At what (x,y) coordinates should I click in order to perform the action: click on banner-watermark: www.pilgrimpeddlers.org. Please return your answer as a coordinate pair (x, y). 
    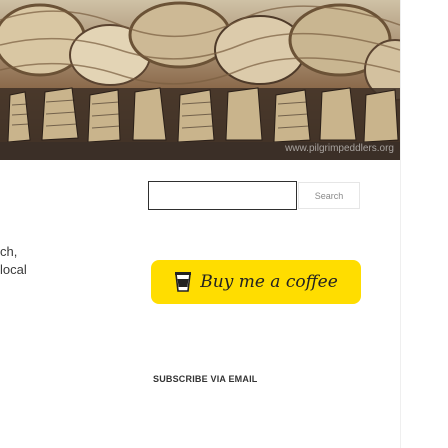
    Looking at the image, I should click on (339, 148).